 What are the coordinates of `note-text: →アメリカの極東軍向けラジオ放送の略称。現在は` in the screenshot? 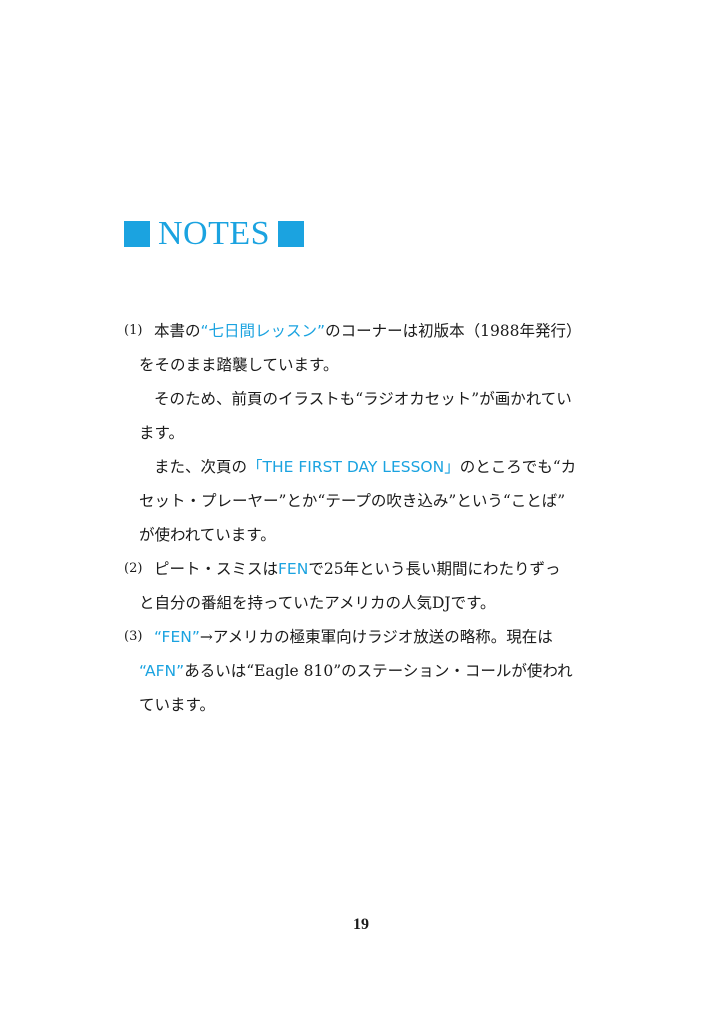 It's located at (376, 637).